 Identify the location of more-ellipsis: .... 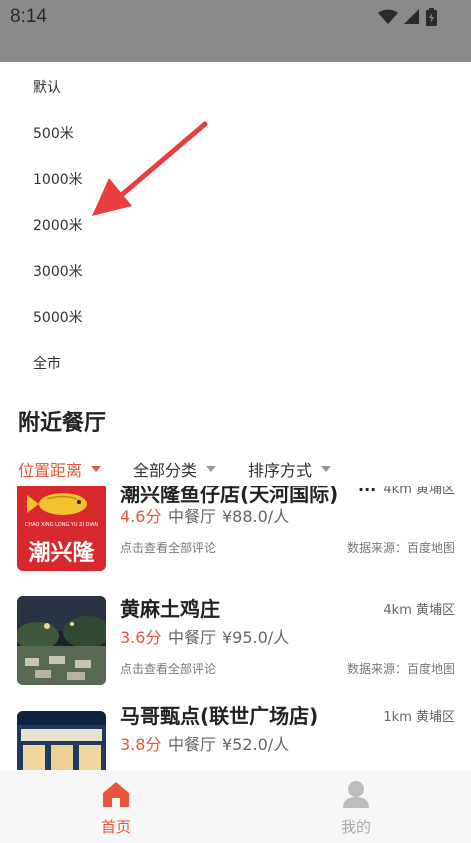
(367, 490).